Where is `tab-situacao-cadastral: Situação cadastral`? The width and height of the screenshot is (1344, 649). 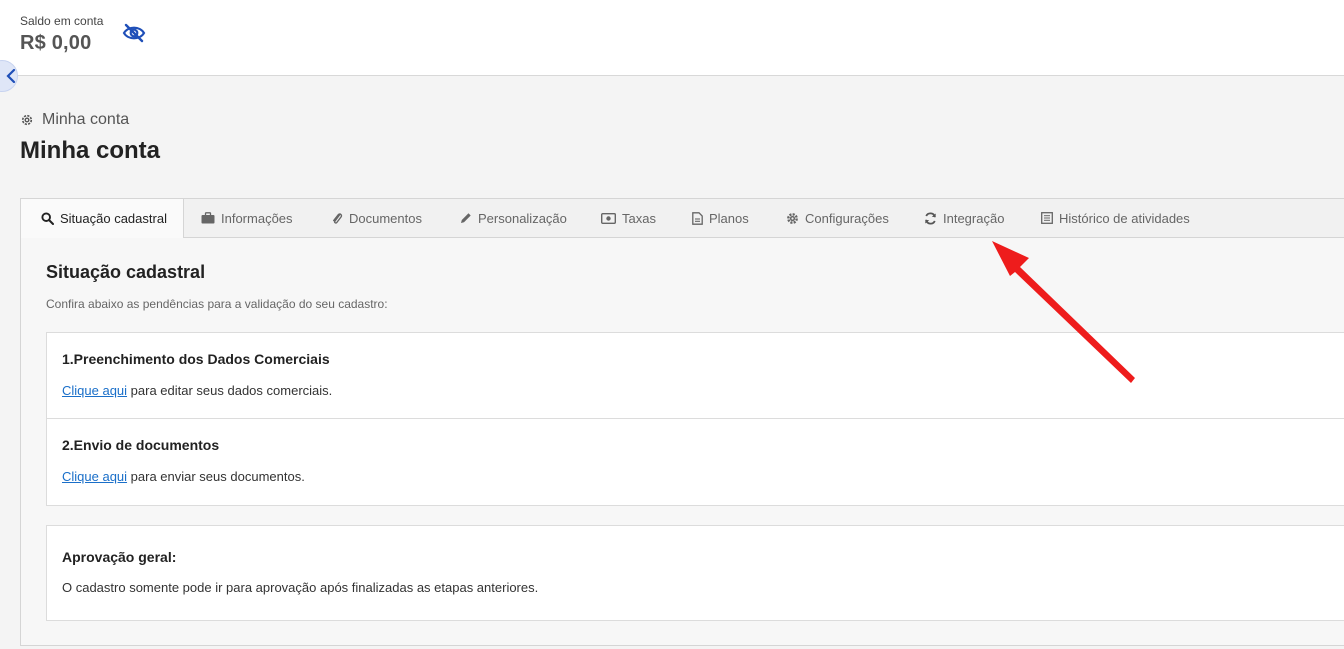 tab-situacao-cadastral: Situação cadastral is located at coordinates (102, 218).